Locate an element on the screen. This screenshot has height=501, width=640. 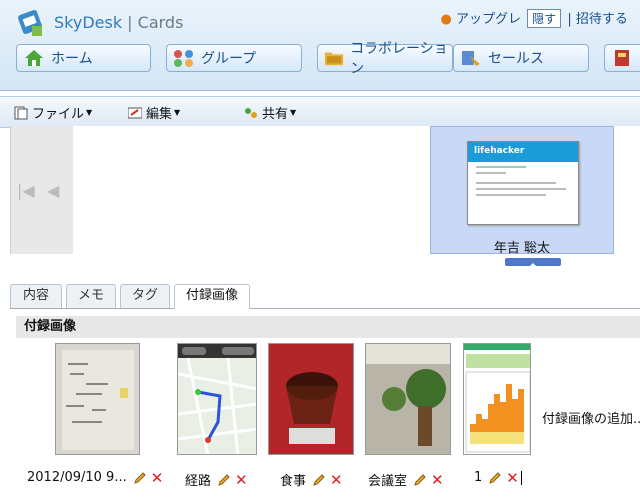
attachment-caption-text: 1 is located at coordinates (478, 477).